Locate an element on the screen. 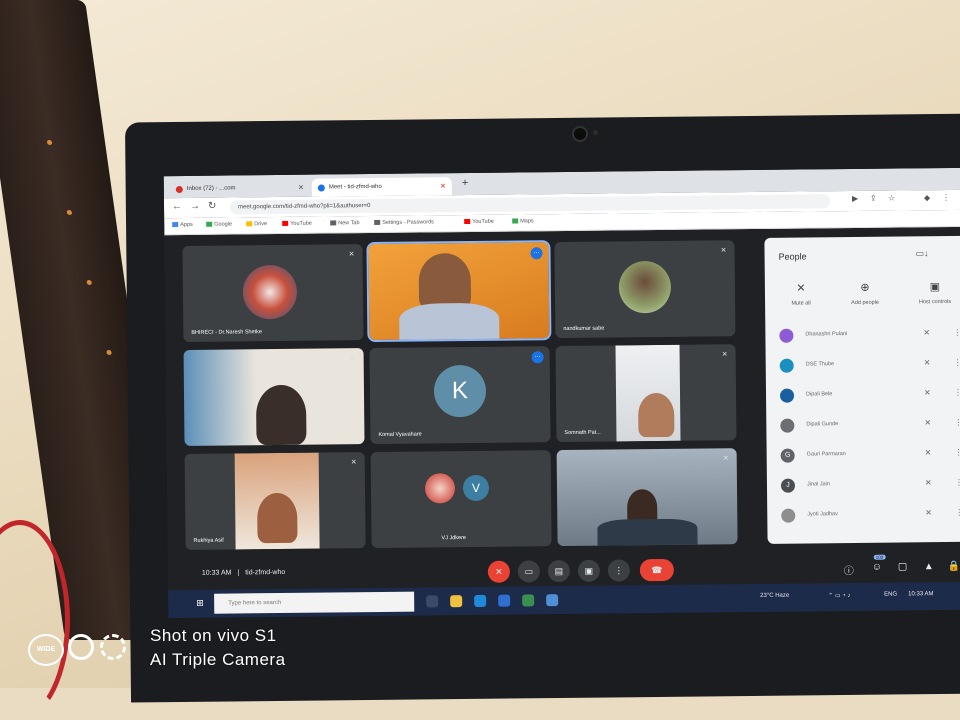 This screenshot has height=720, width=960. add-person-icon: ⊕ is located at coordinates (865, 287).